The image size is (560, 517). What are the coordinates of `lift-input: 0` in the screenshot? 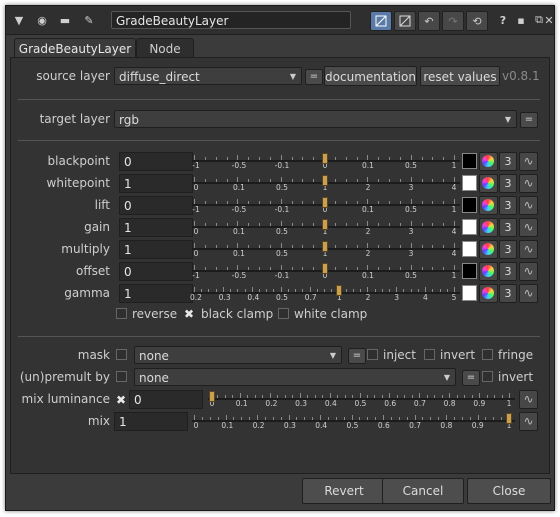 It's located at (156, 205).